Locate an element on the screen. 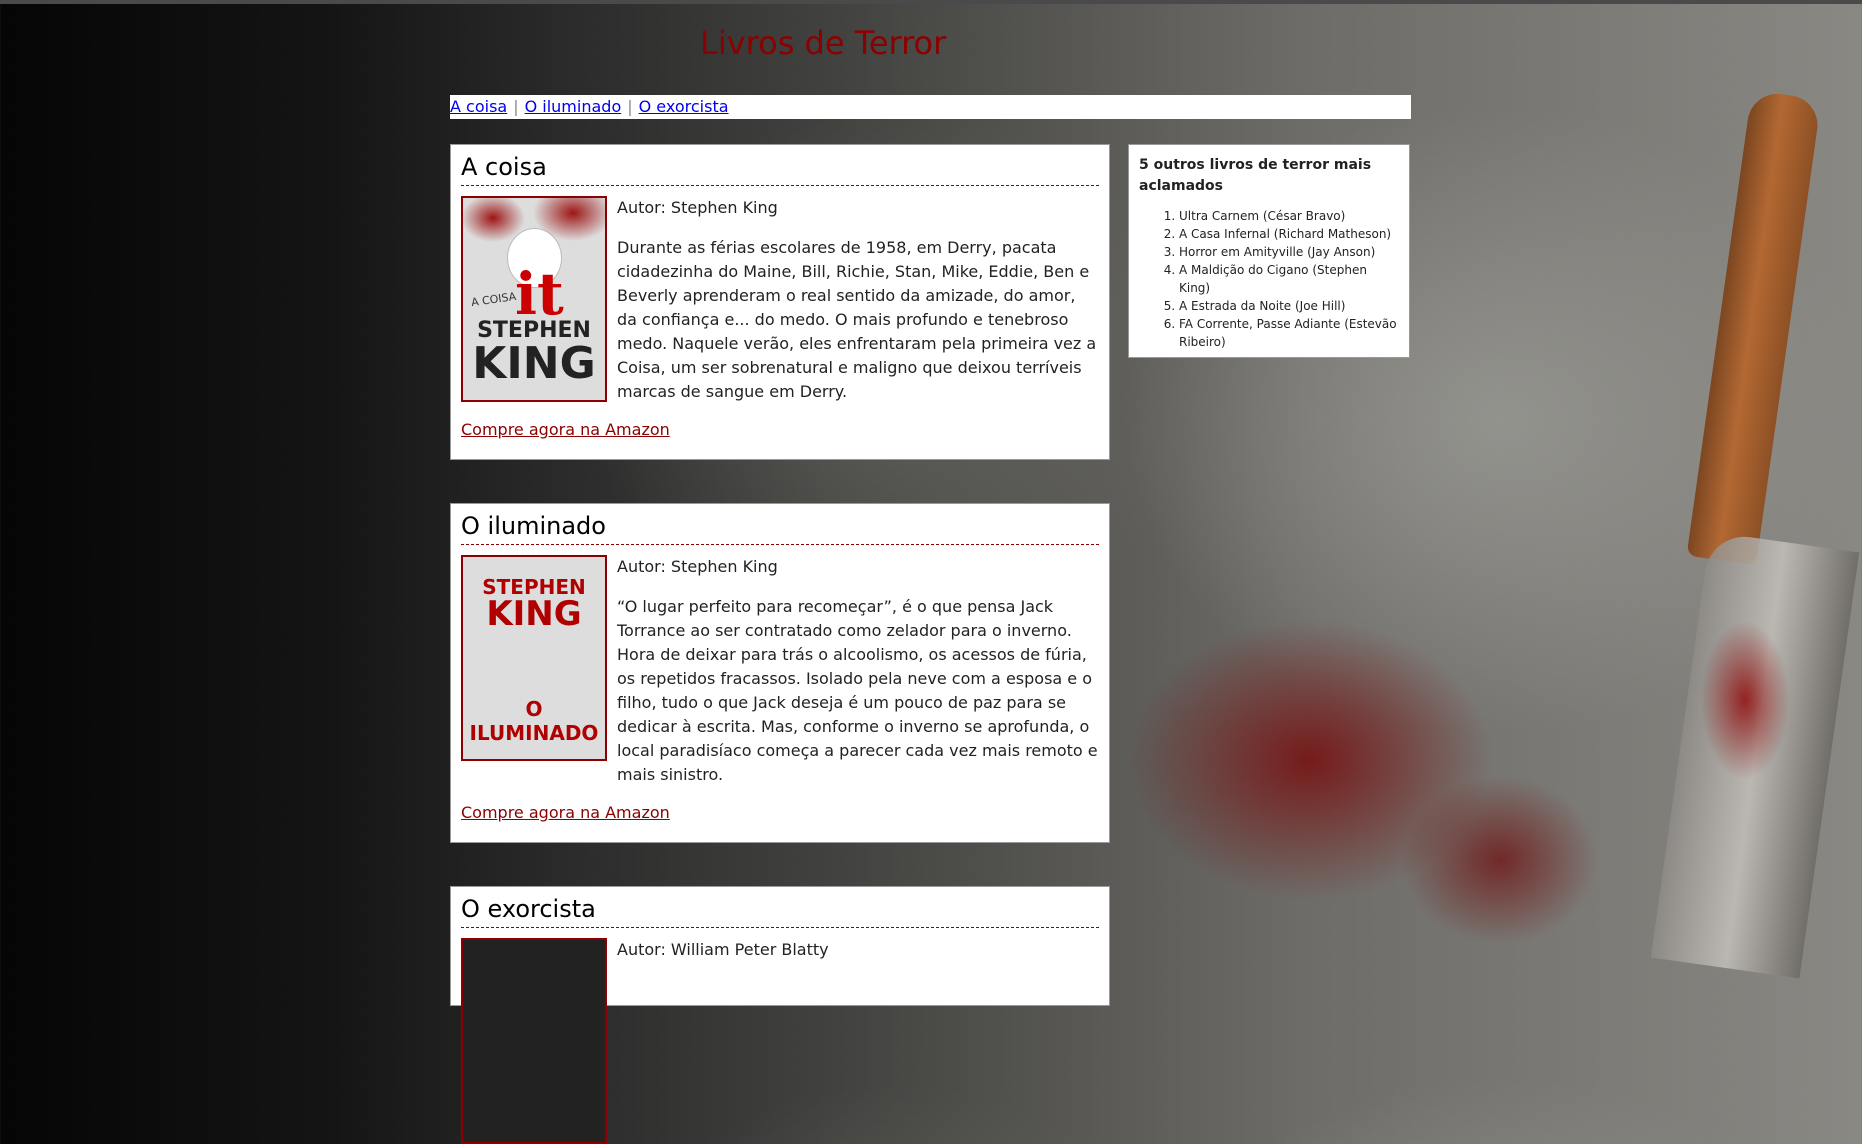 The height and width of the screenshot is (1144, 1862). article-title: O iluminado is located at coordinates (780, 528).